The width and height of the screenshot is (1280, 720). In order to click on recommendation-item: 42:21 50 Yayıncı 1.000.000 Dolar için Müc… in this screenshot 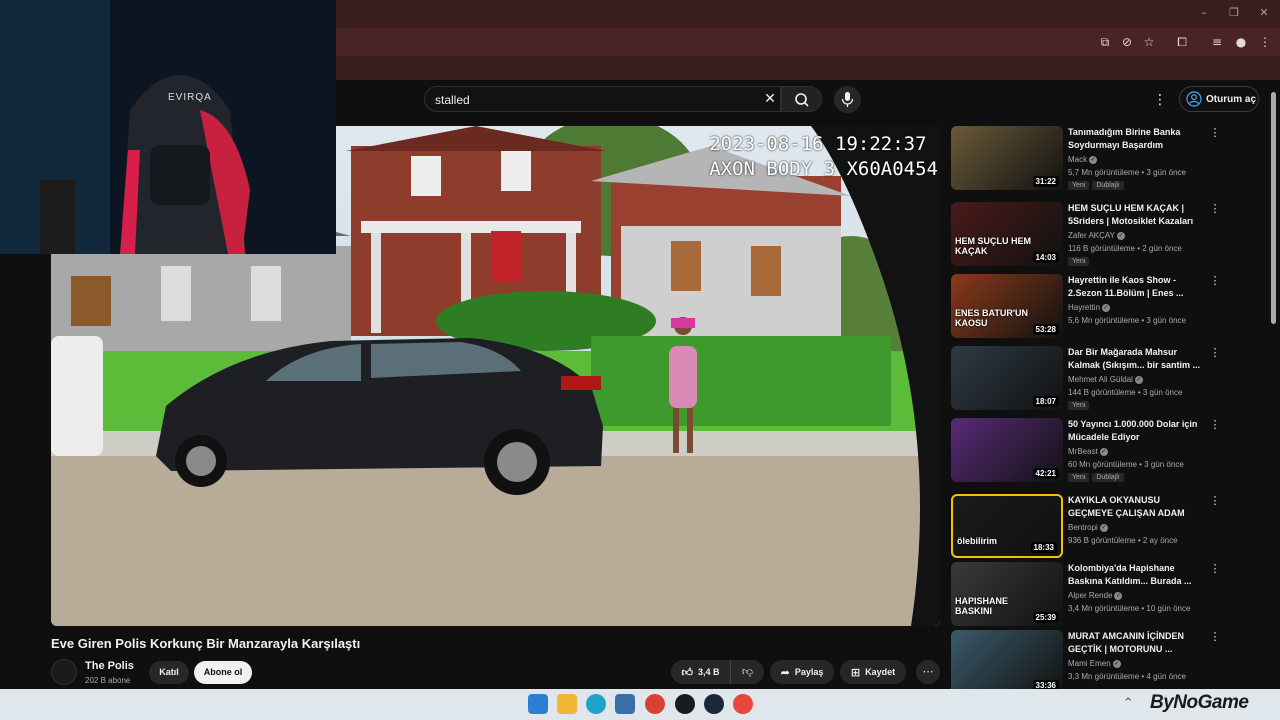, I will do `click(1087, 452)`.